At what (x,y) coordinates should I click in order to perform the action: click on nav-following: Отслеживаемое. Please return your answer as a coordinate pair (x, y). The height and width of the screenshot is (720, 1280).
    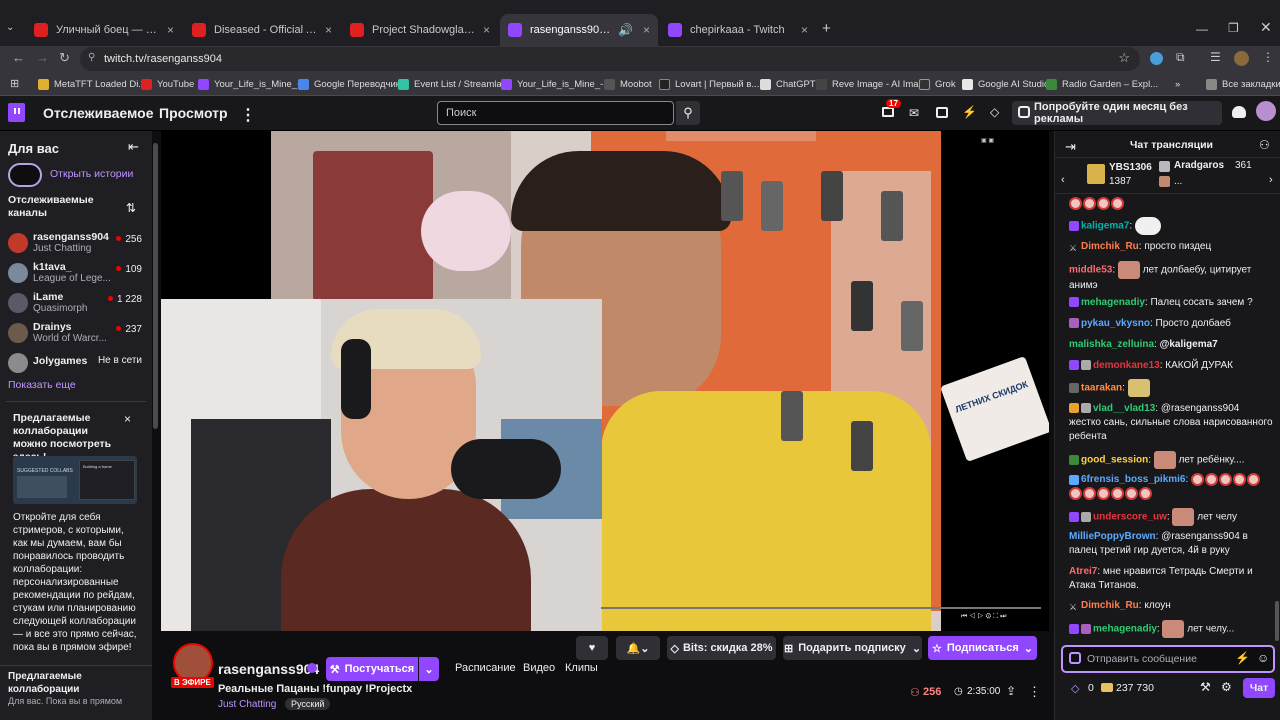
    Looking at the image, I should click on (98, 113).